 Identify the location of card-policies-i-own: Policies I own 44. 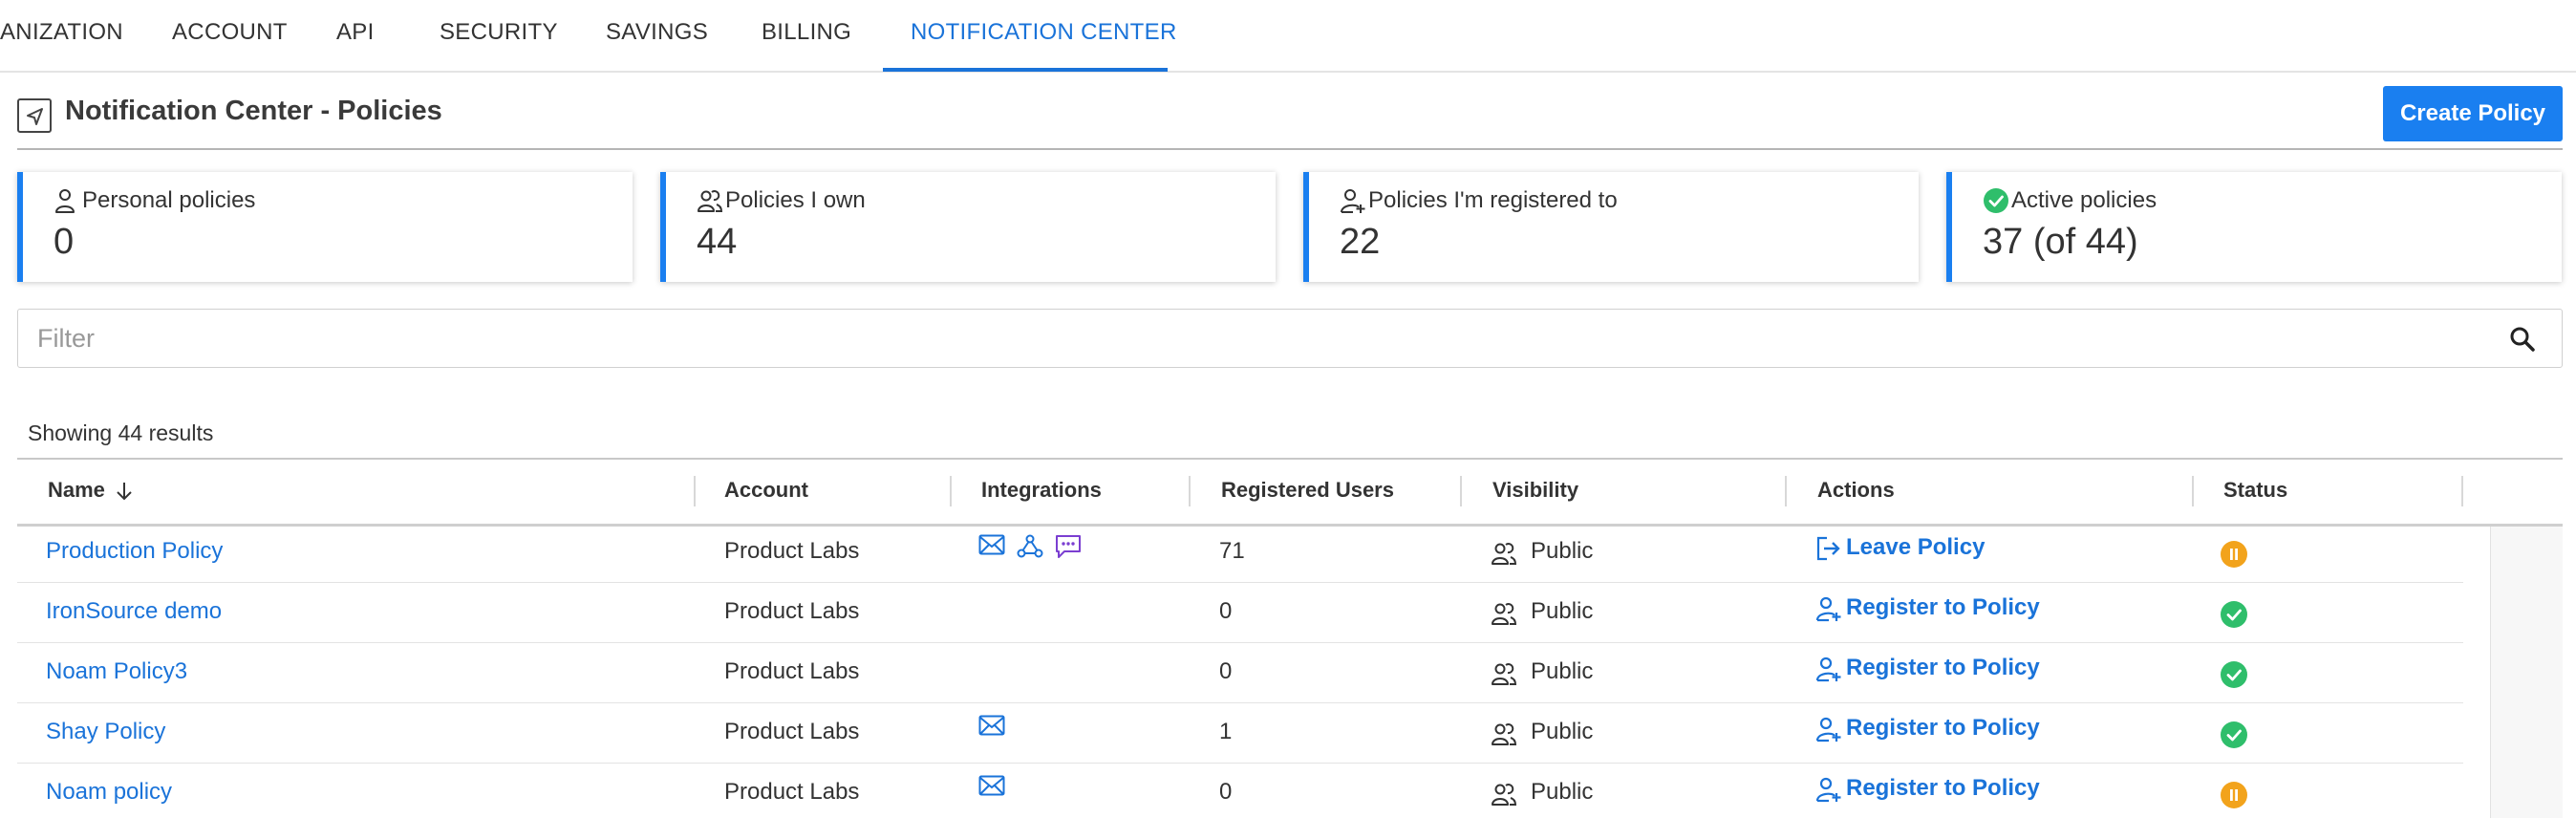
(968, 227).